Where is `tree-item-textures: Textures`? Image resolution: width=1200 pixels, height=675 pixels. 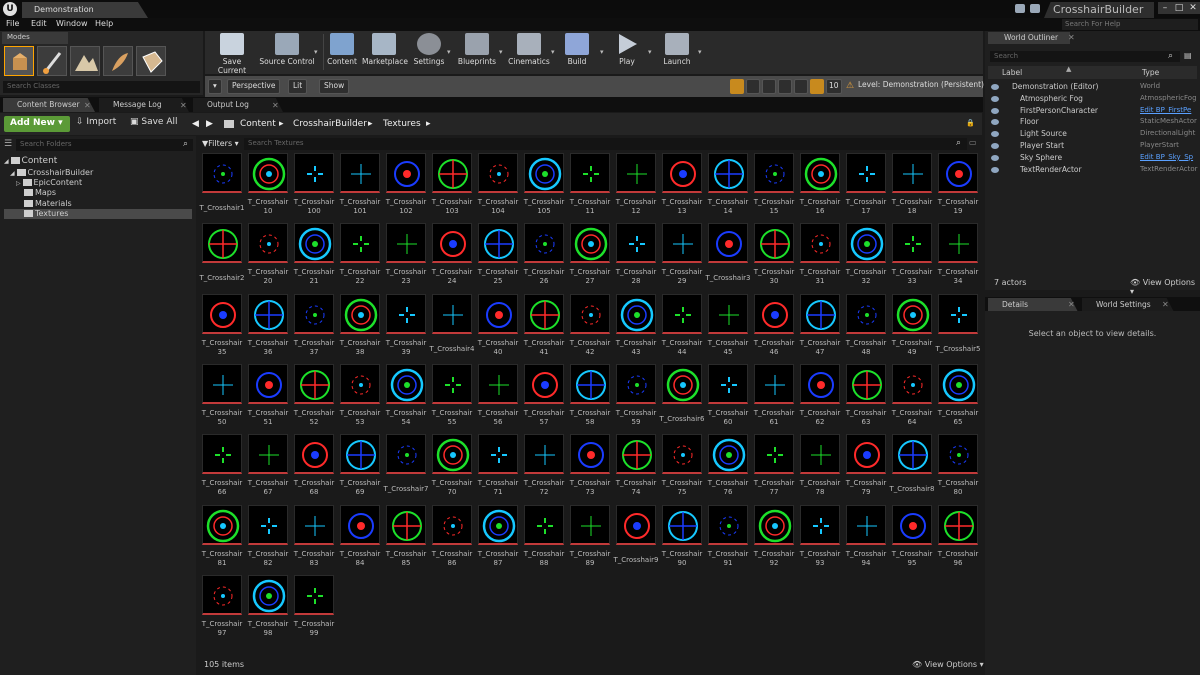
tree-item-textures: Textures is located at coordinates (46, 213).